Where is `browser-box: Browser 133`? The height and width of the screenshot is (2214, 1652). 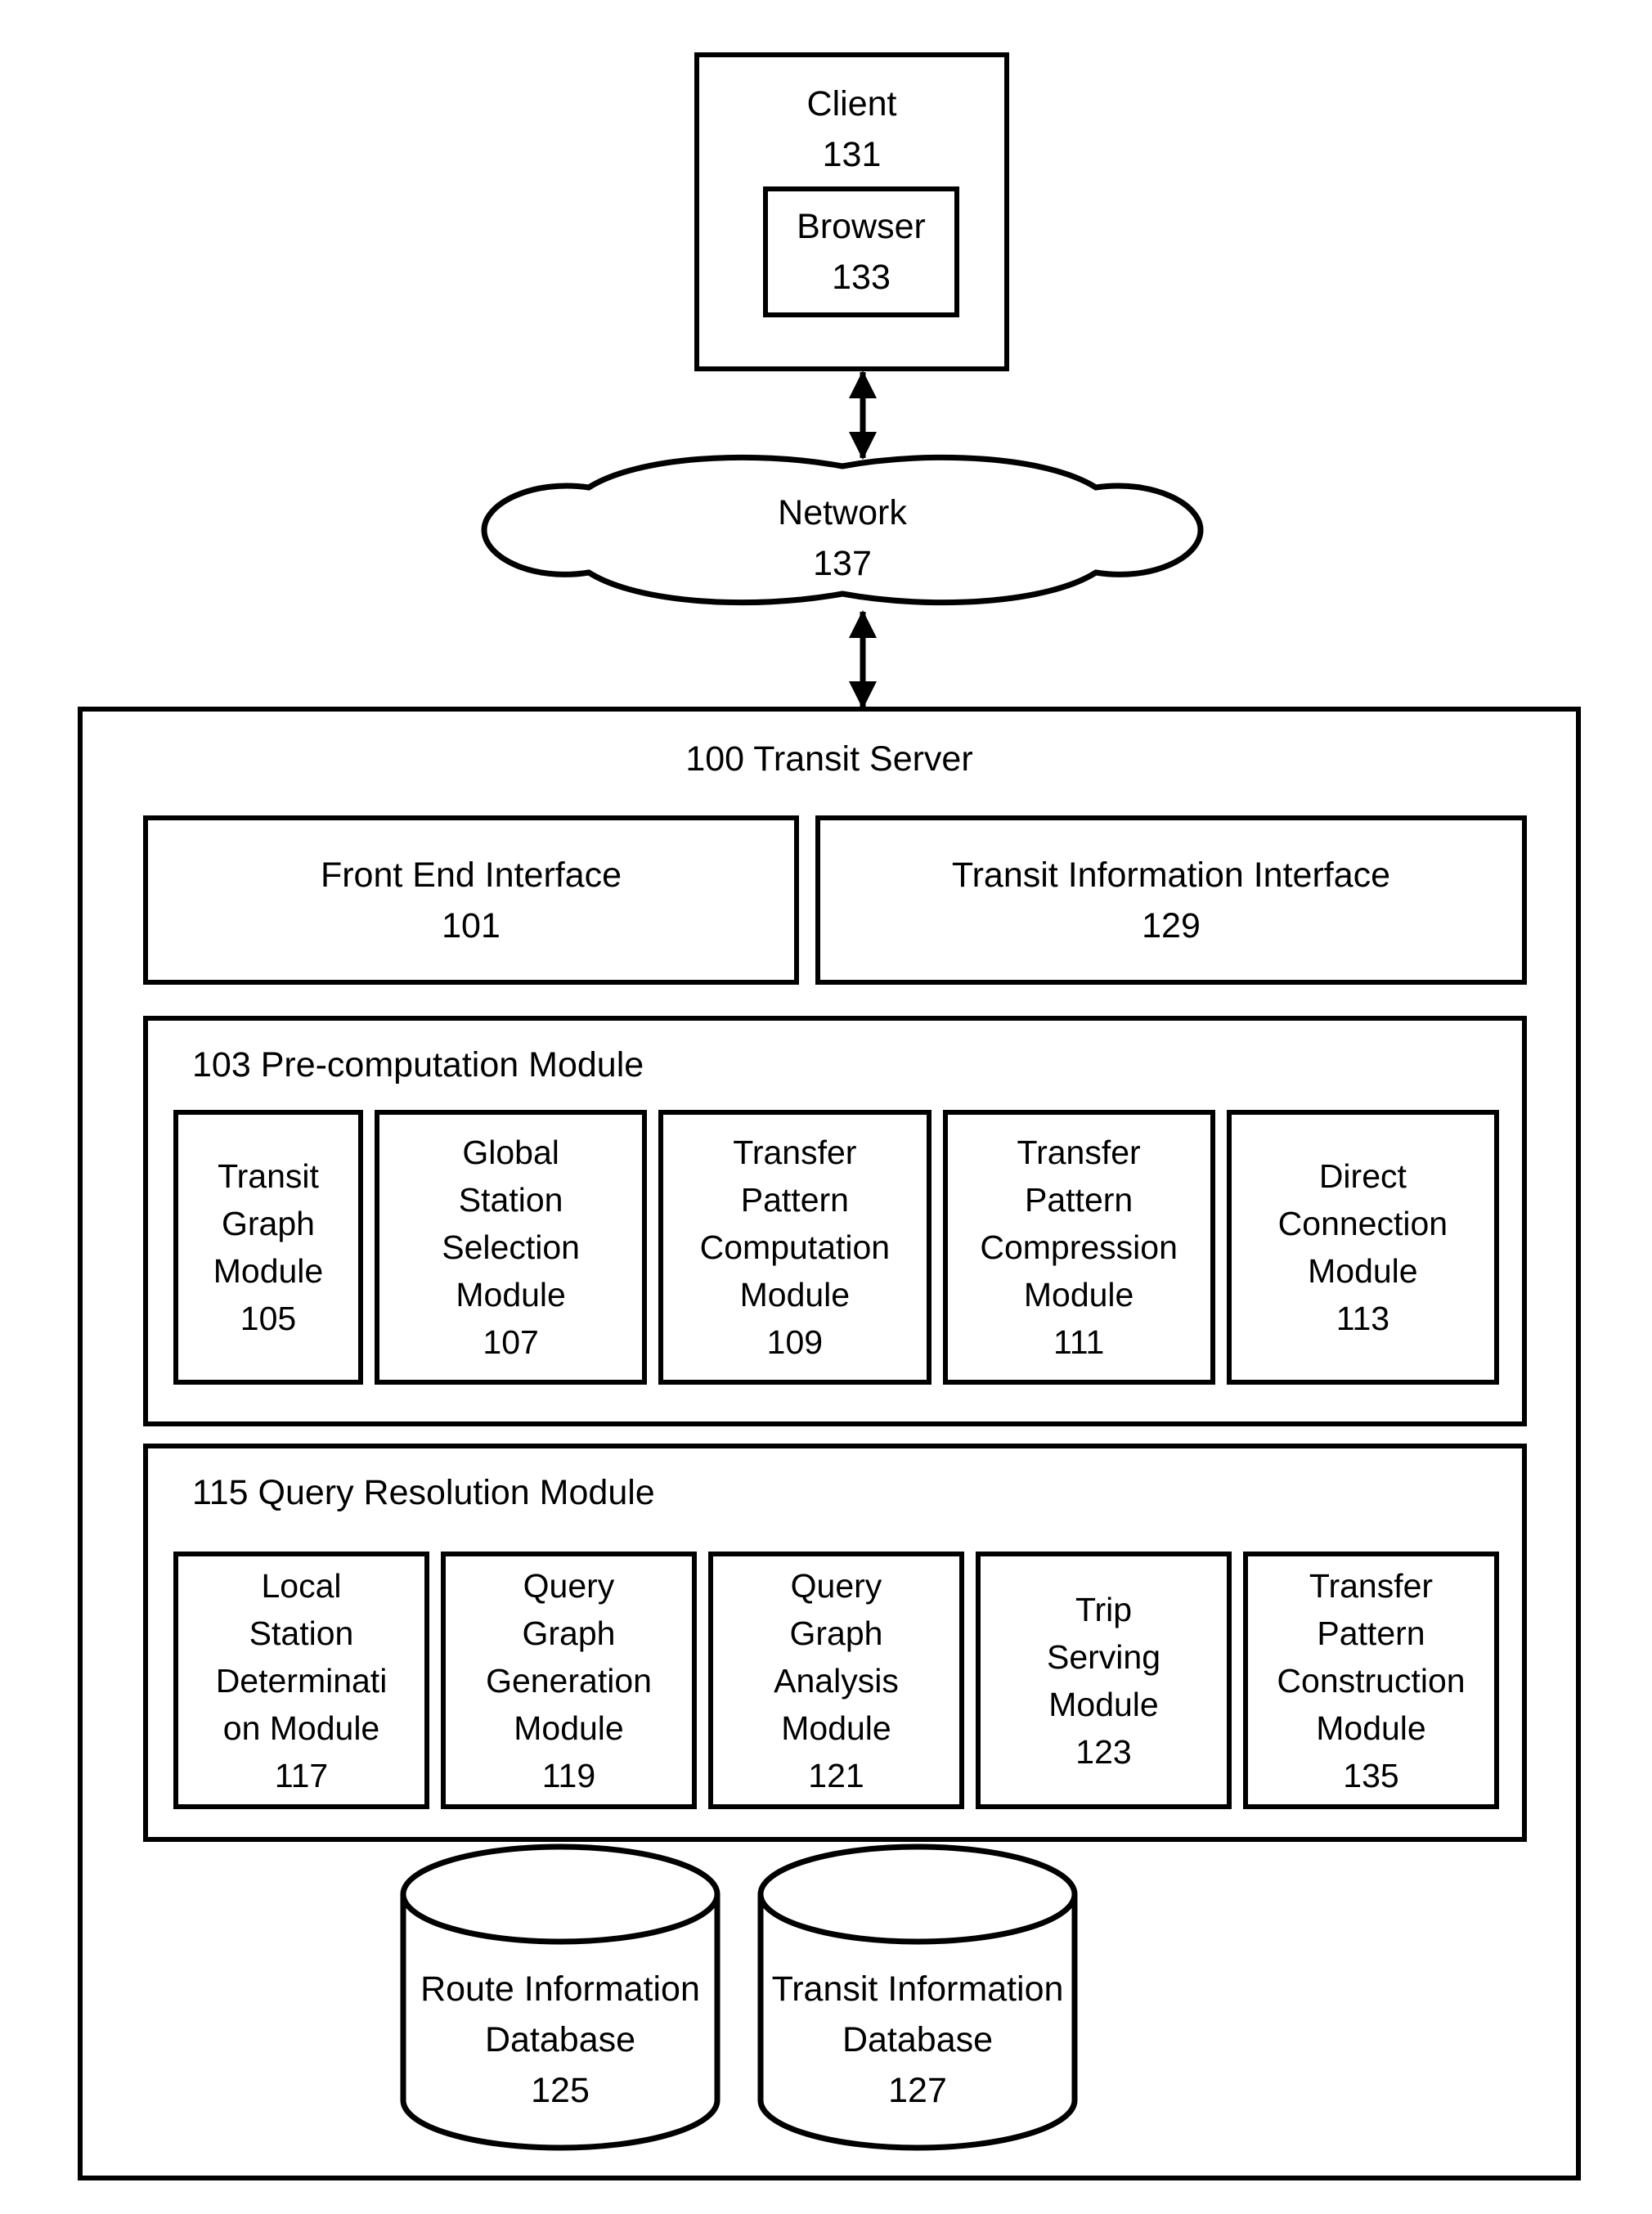
browser-box: Browser 133 is located at coordinates (861, 252).